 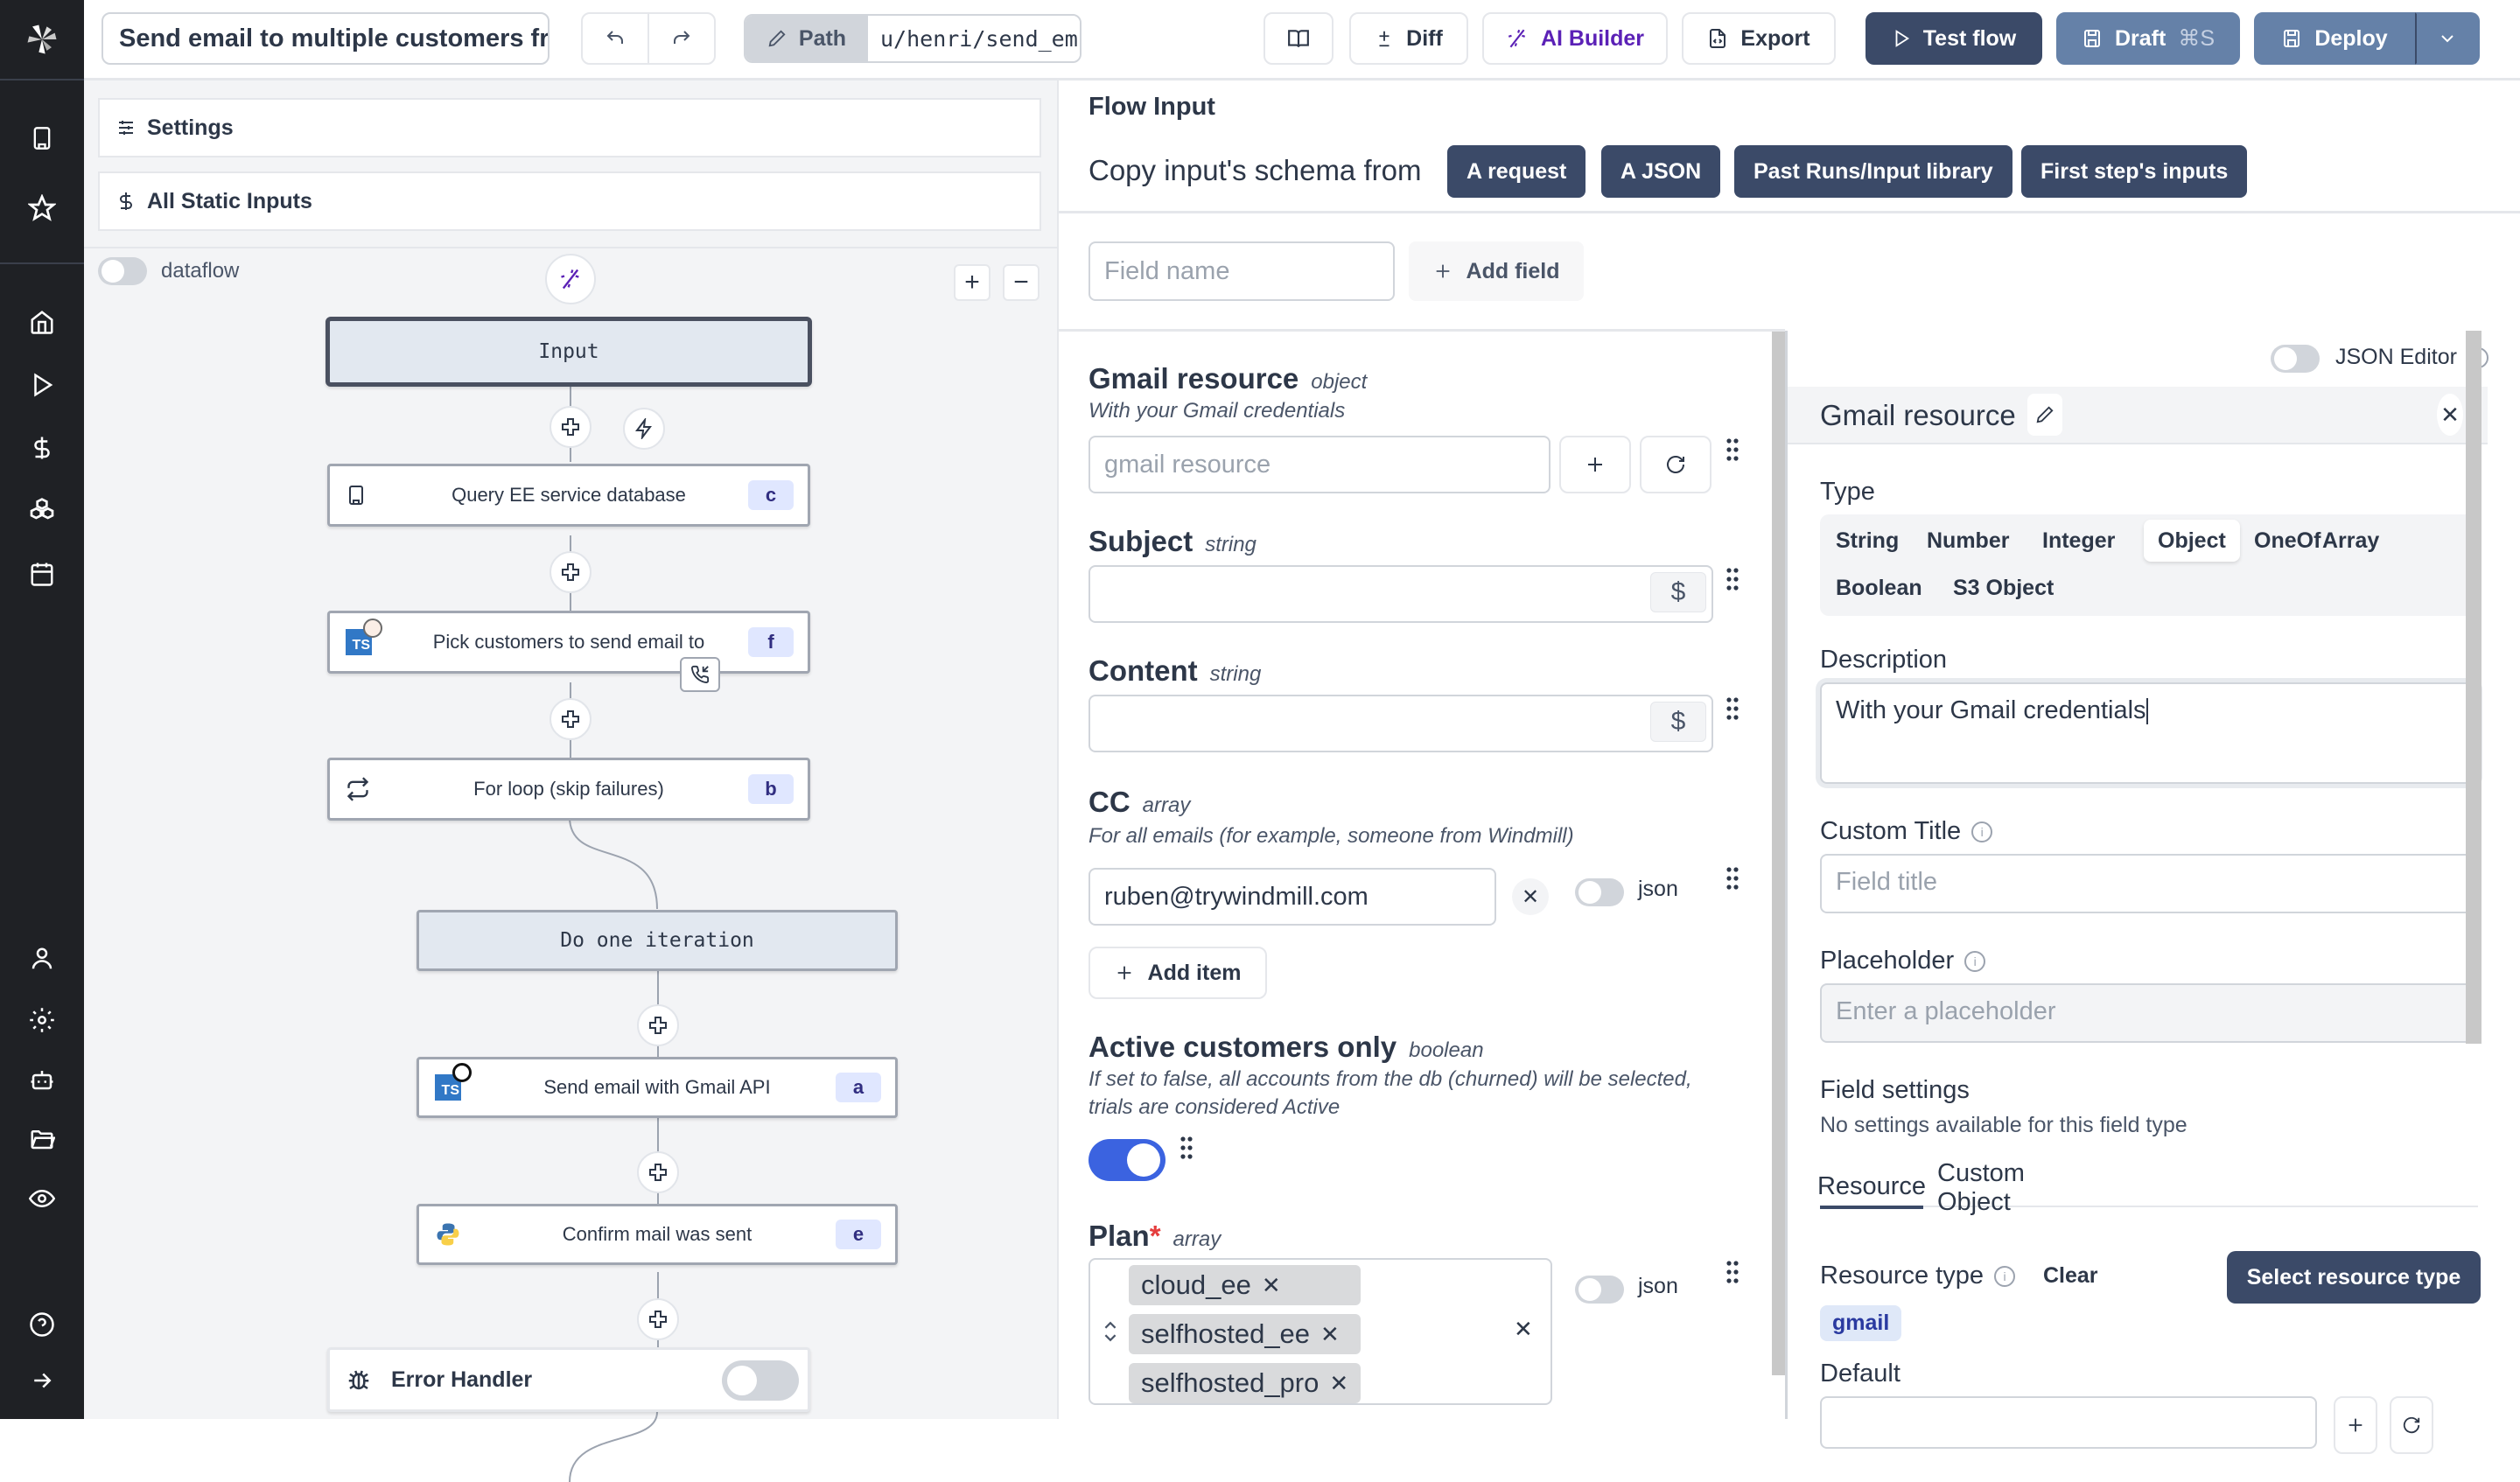 I want to click on undo-button, so click(x=616, y=38).